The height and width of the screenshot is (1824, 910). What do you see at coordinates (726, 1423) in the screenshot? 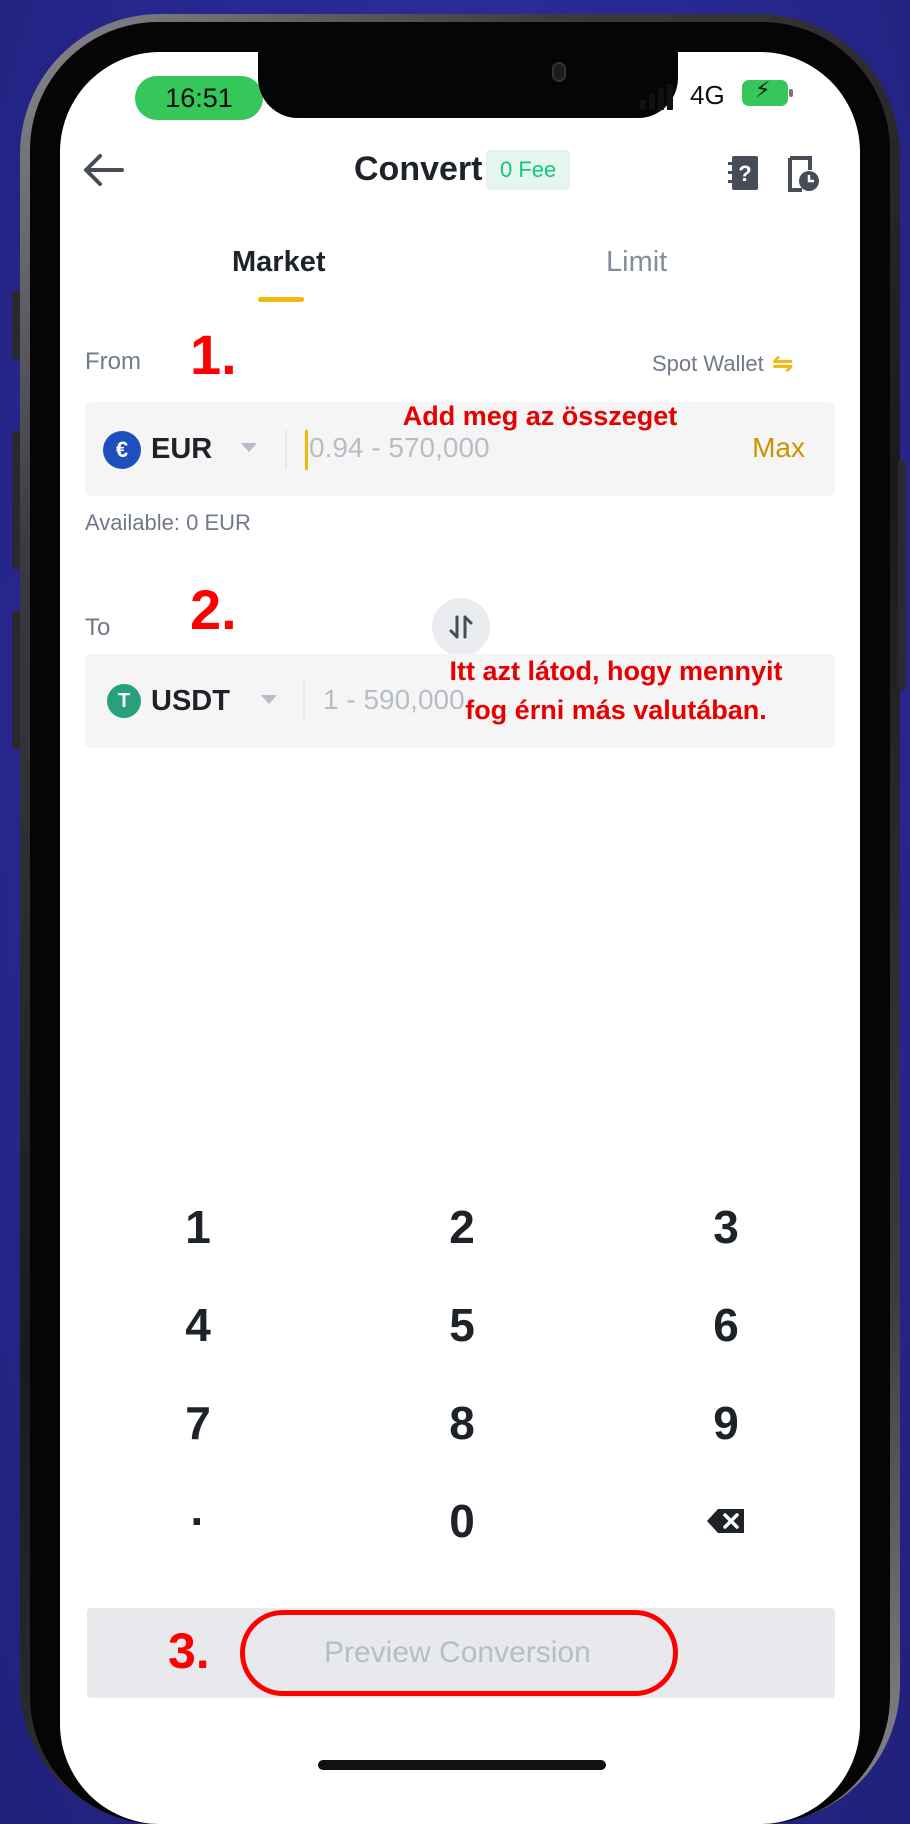
I see `key-9: 9` at bounding box center [726, 1423].